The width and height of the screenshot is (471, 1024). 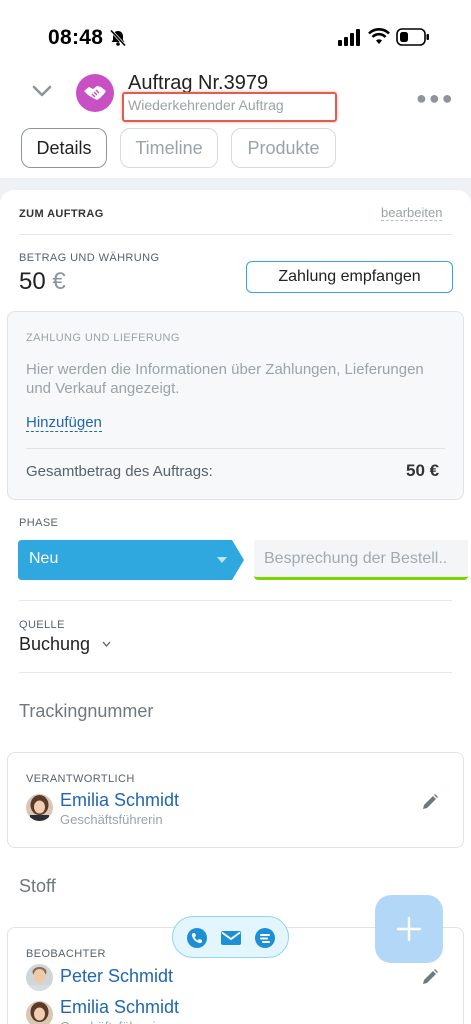 What do you see at coordinates (89, 258) in the screenshot?
I see `amount-label: BETRAG UND WÄHRUNG` at bounding box center [89, 258].